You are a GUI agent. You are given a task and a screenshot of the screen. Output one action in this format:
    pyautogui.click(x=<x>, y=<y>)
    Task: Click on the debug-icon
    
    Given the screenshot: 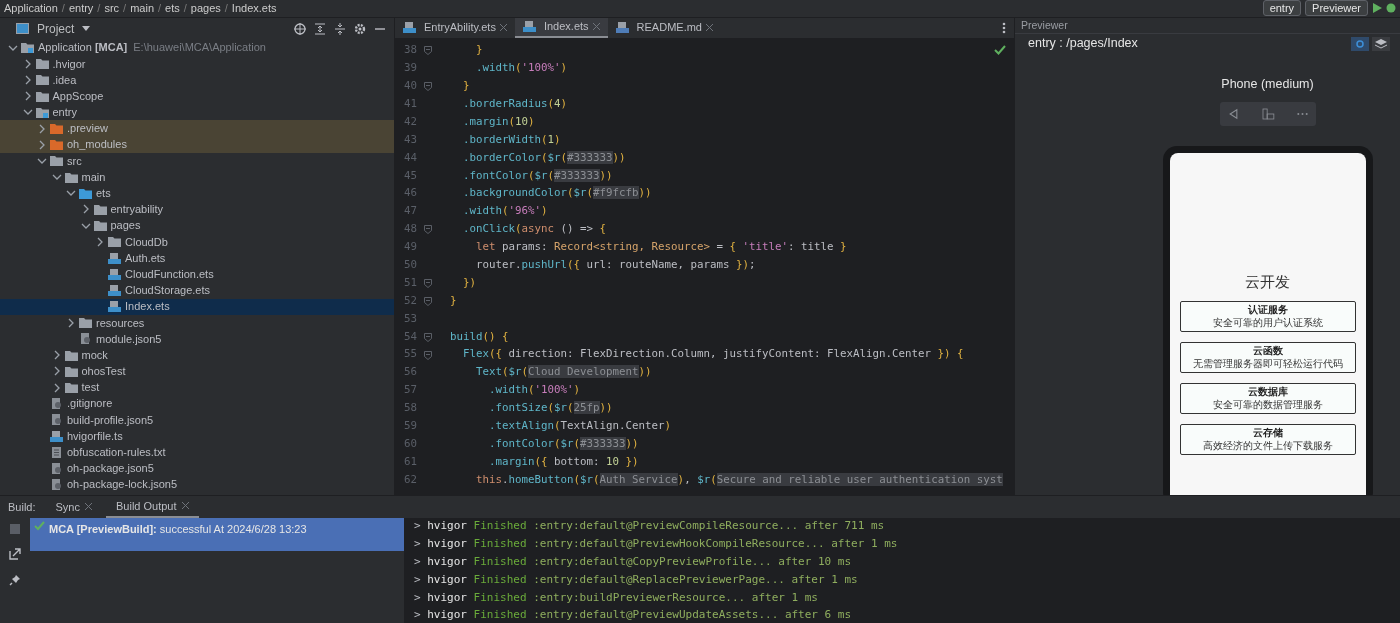 What is the action you would take?
    pyautogui.click(x=1391, y=8)
    